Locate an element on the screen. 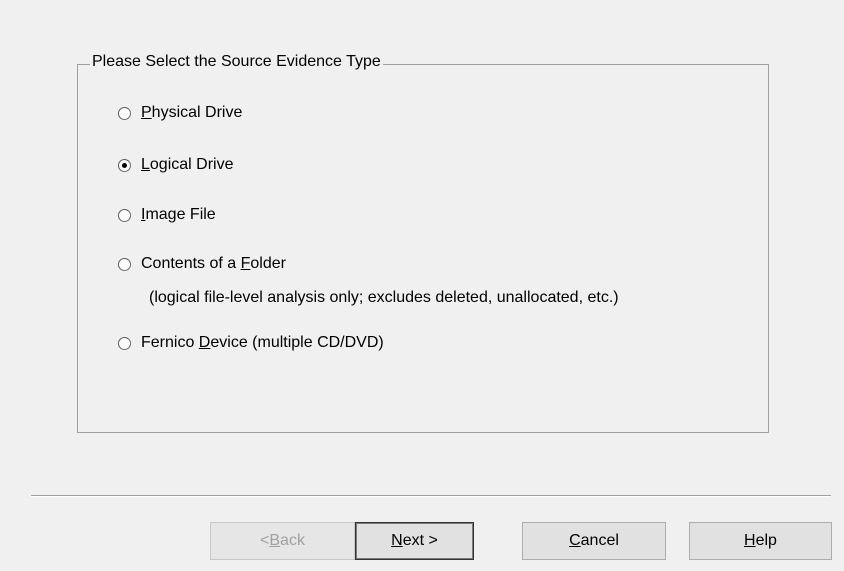  fernico-device-label: Fernico Device (multiple CD/DVD) is located at coordinates (262, 342).